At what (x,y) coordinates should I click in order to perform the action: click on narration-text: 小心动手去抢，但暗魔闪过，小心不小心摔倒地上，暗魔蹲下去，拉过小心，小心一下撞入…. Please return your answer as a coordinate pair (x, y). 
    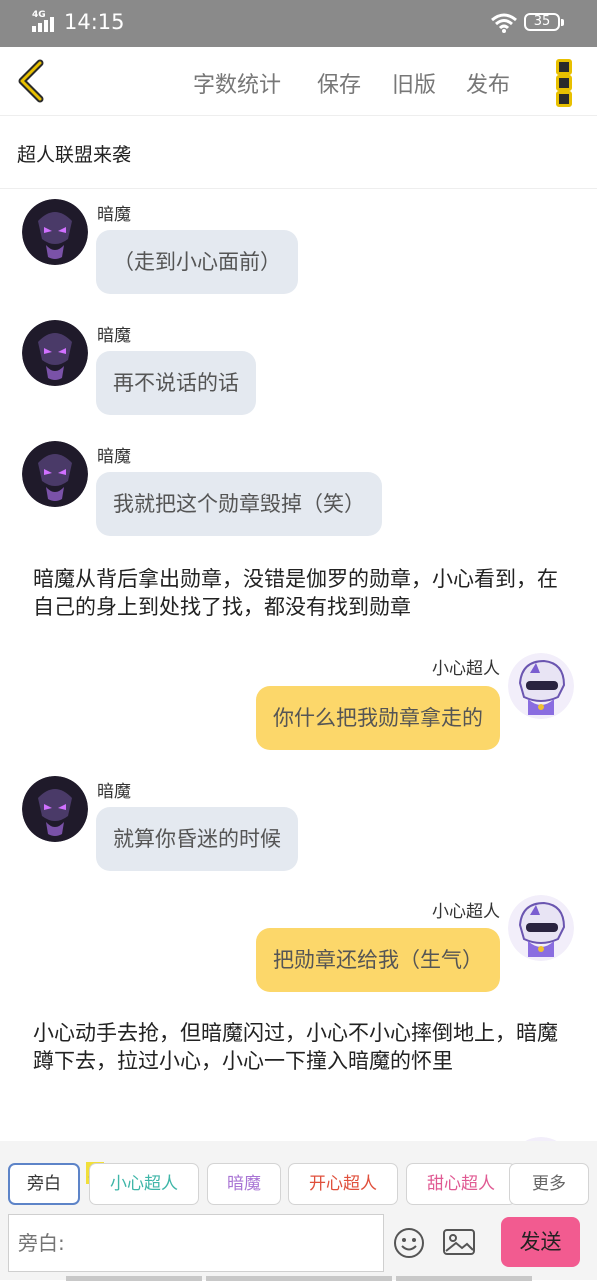
    Looking at the image, I should click on (298, 1047).